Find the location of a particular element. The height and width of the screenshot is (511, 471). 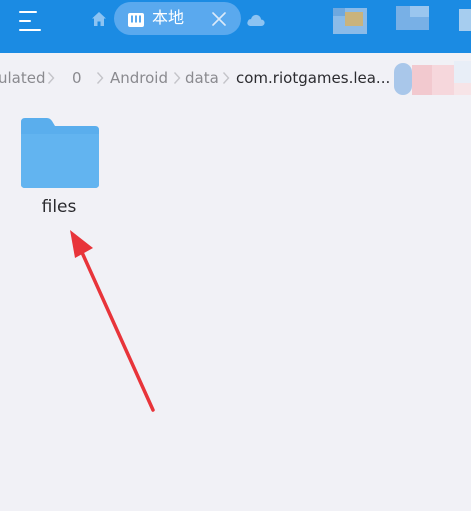

breadcrumb-item: 0 is located at coordinates (77, 78).